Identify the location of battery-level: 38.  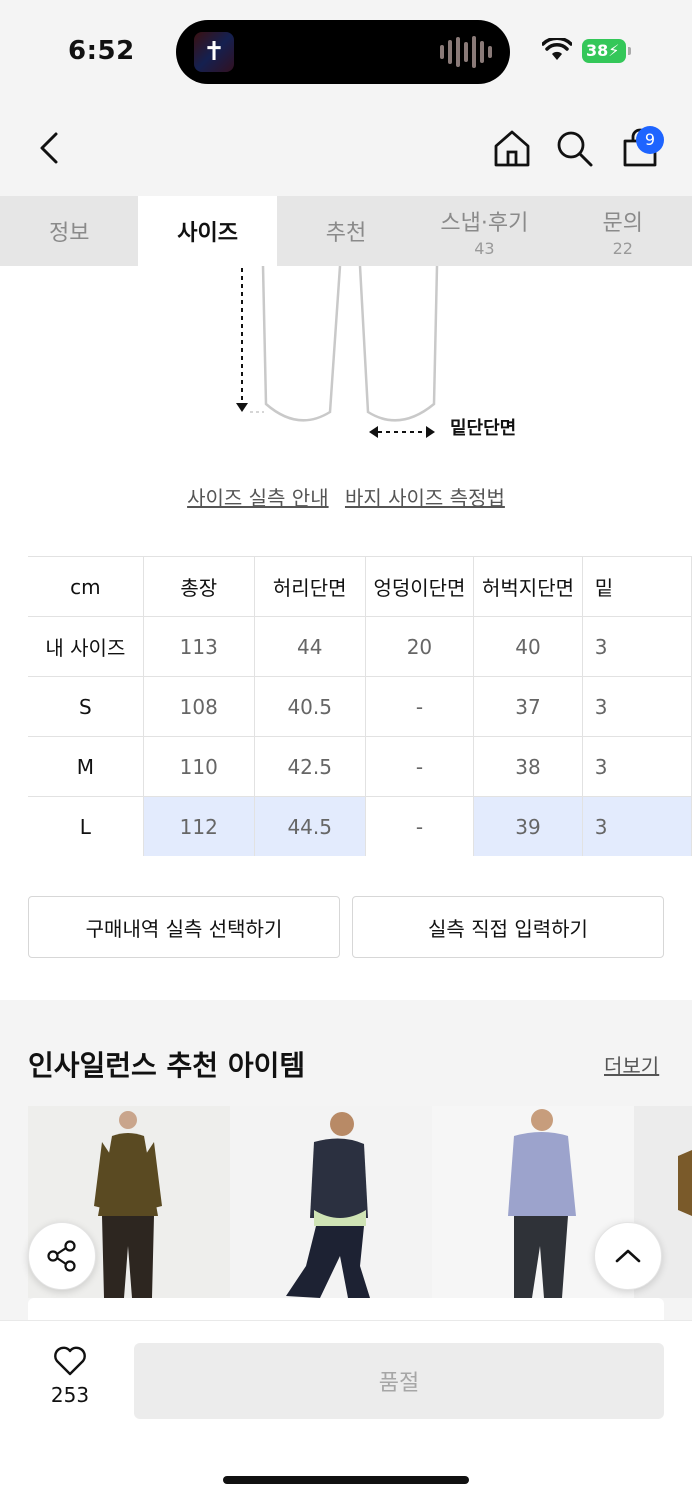
(597, 50).